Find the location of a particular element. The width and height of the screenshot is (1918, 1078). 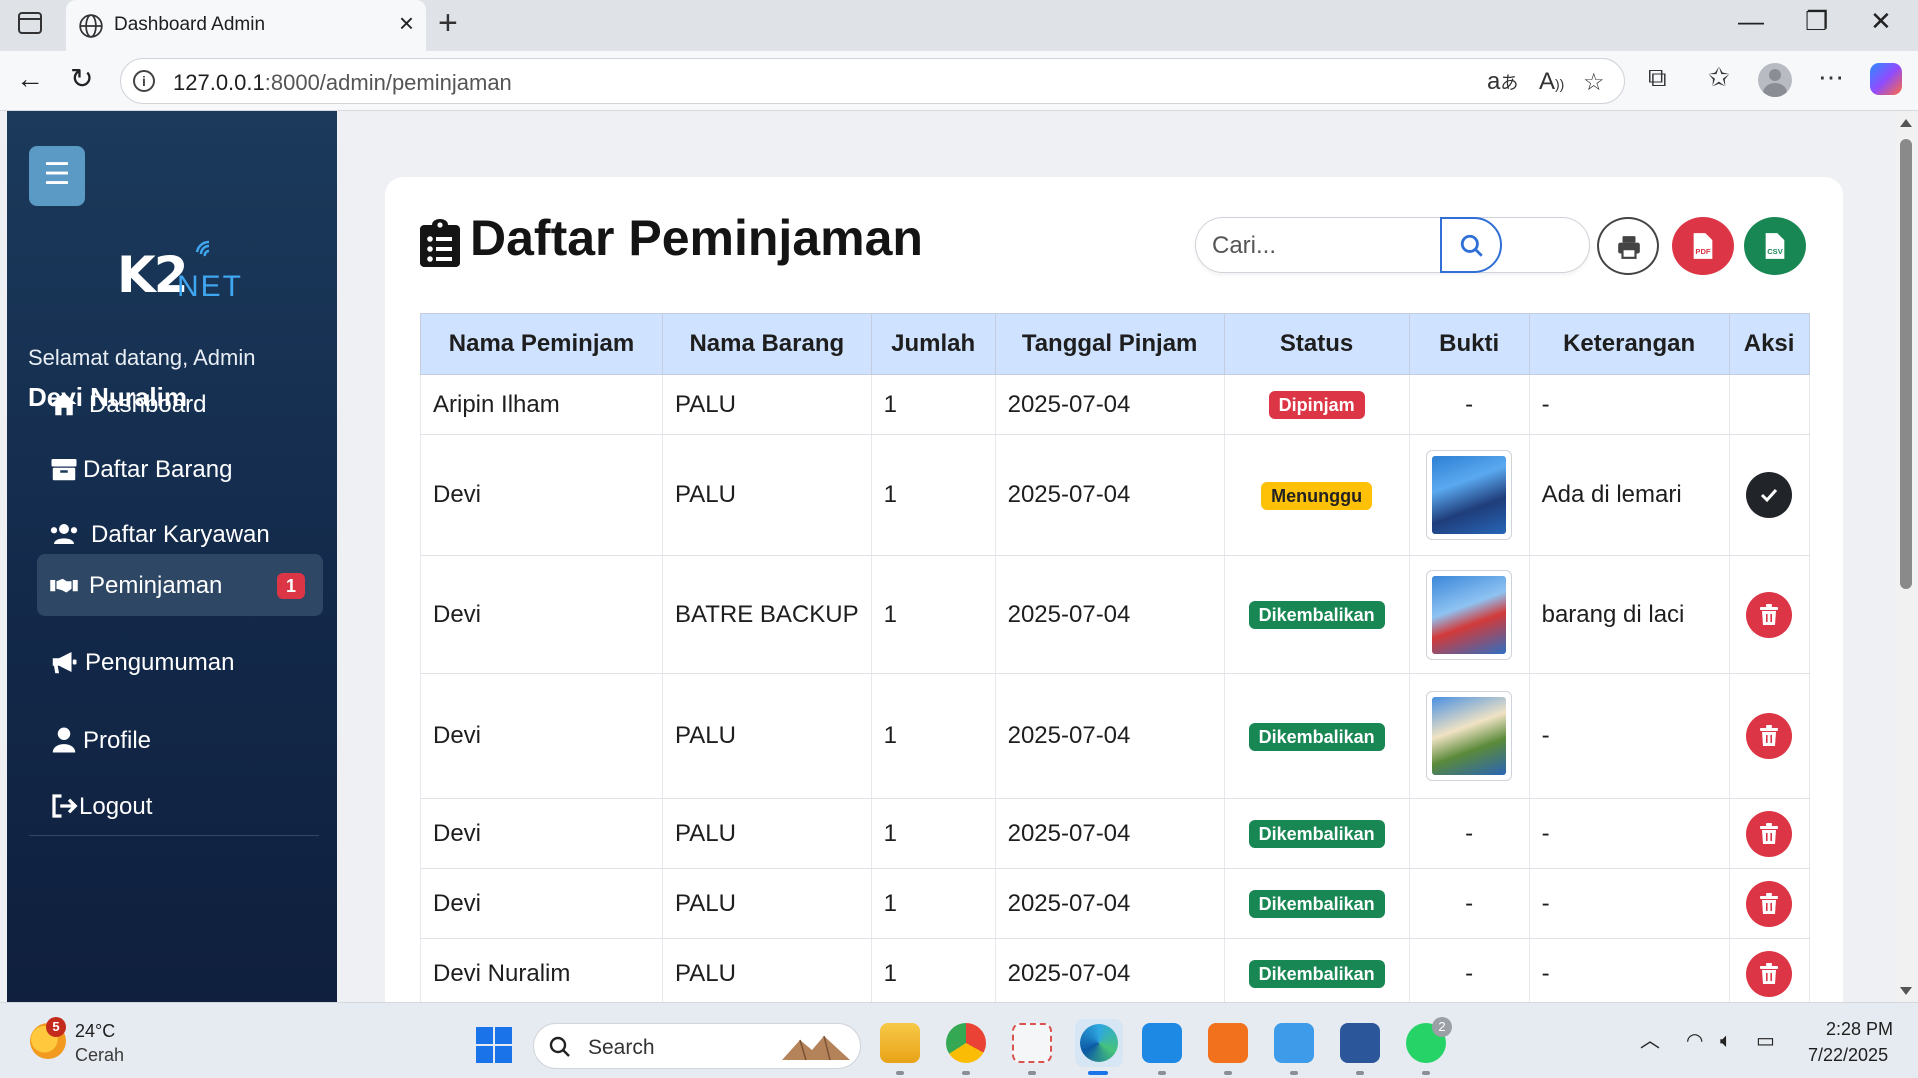

home-icon is located at coordinates (64, 404).